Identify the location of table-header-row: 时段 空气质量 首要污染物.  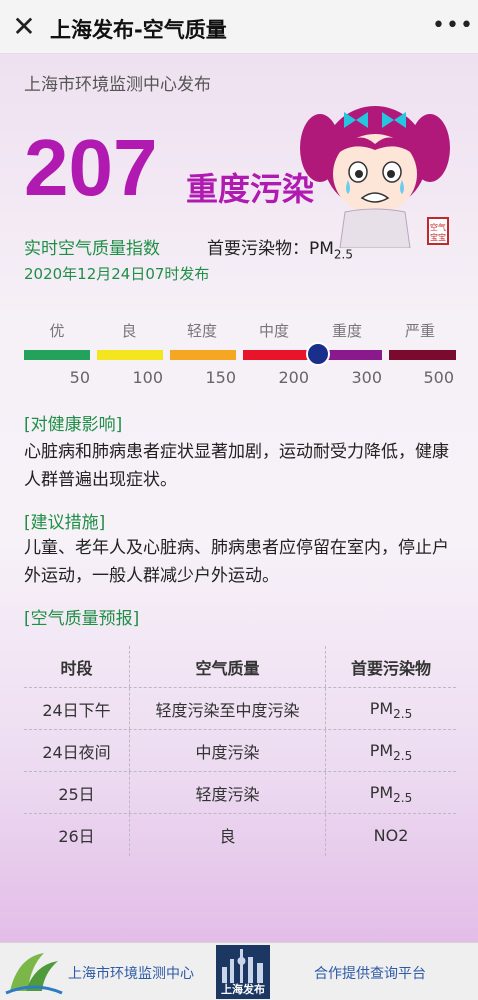
(240, 667).